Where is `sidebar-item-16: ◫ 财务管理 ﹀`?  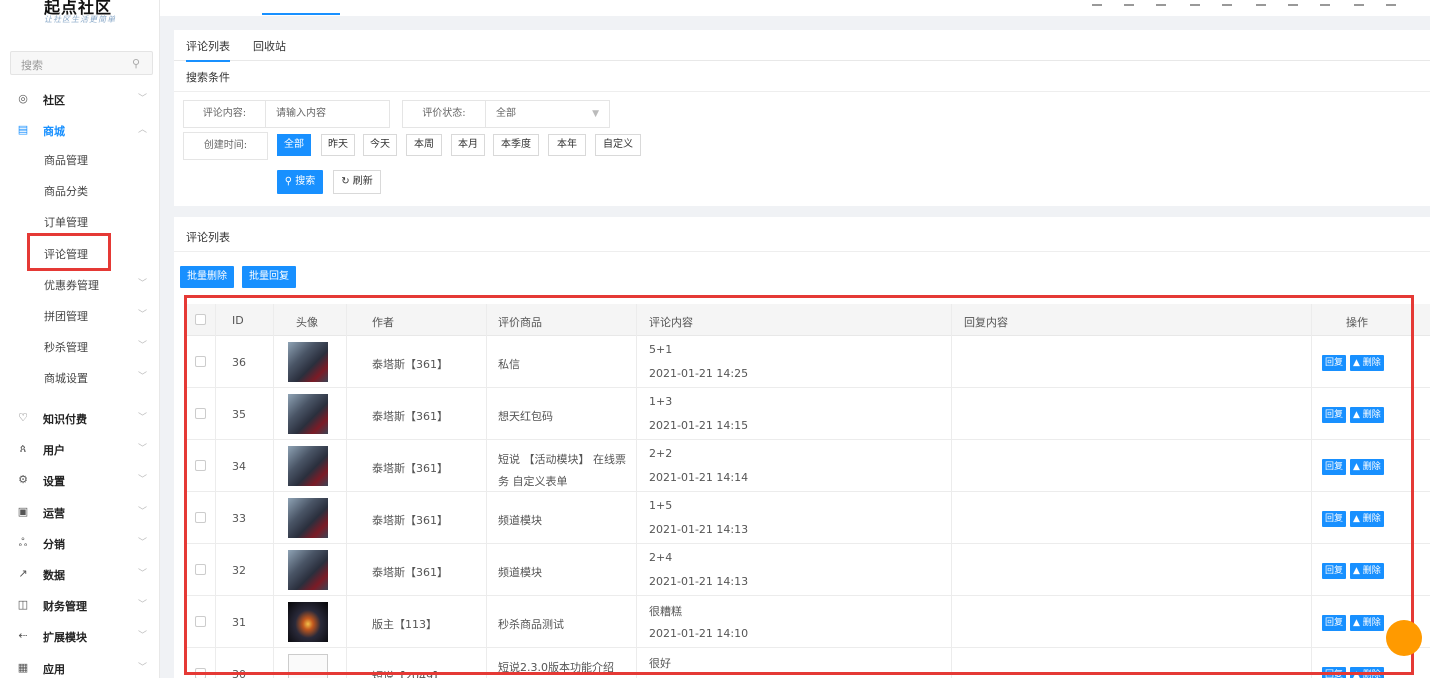
sidebar-item-16: ◫ 财务管理 ﹀ is located at coordinates (80, 605).